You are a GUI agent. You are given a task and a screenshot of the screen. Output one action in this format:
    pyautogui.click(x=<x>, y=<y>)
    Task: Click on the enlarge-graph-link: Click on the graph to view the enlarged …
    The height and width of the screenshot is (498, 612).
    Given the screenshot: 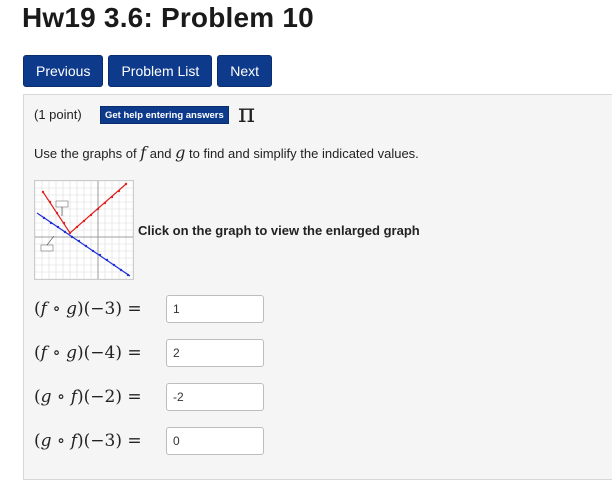 What is the action you would take?
    pyautogui.click(x=279, y=230)
    